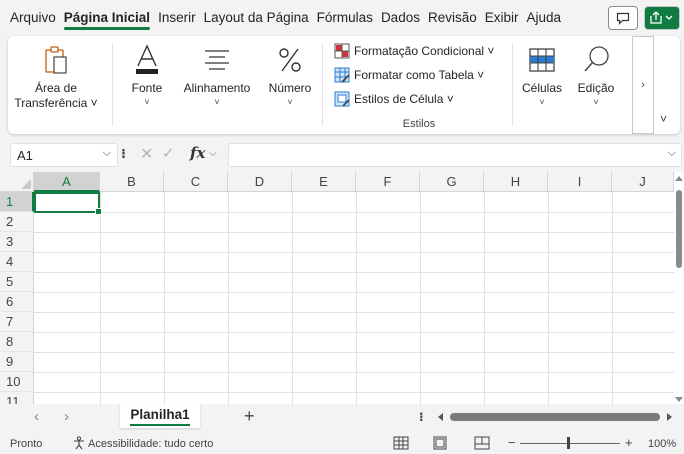 The width and height of the screenshot is (684, 454). What do you see at coordinates (623, 18) in the screenshot?
I see `comments-button` at bounding box center [623, 18].